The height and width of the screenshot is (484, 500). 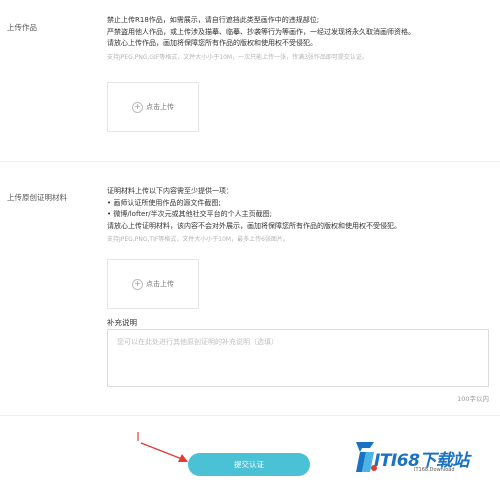 I want to click on upload-proof-label: 上传原创证明材料, so click(x=37, y=197).